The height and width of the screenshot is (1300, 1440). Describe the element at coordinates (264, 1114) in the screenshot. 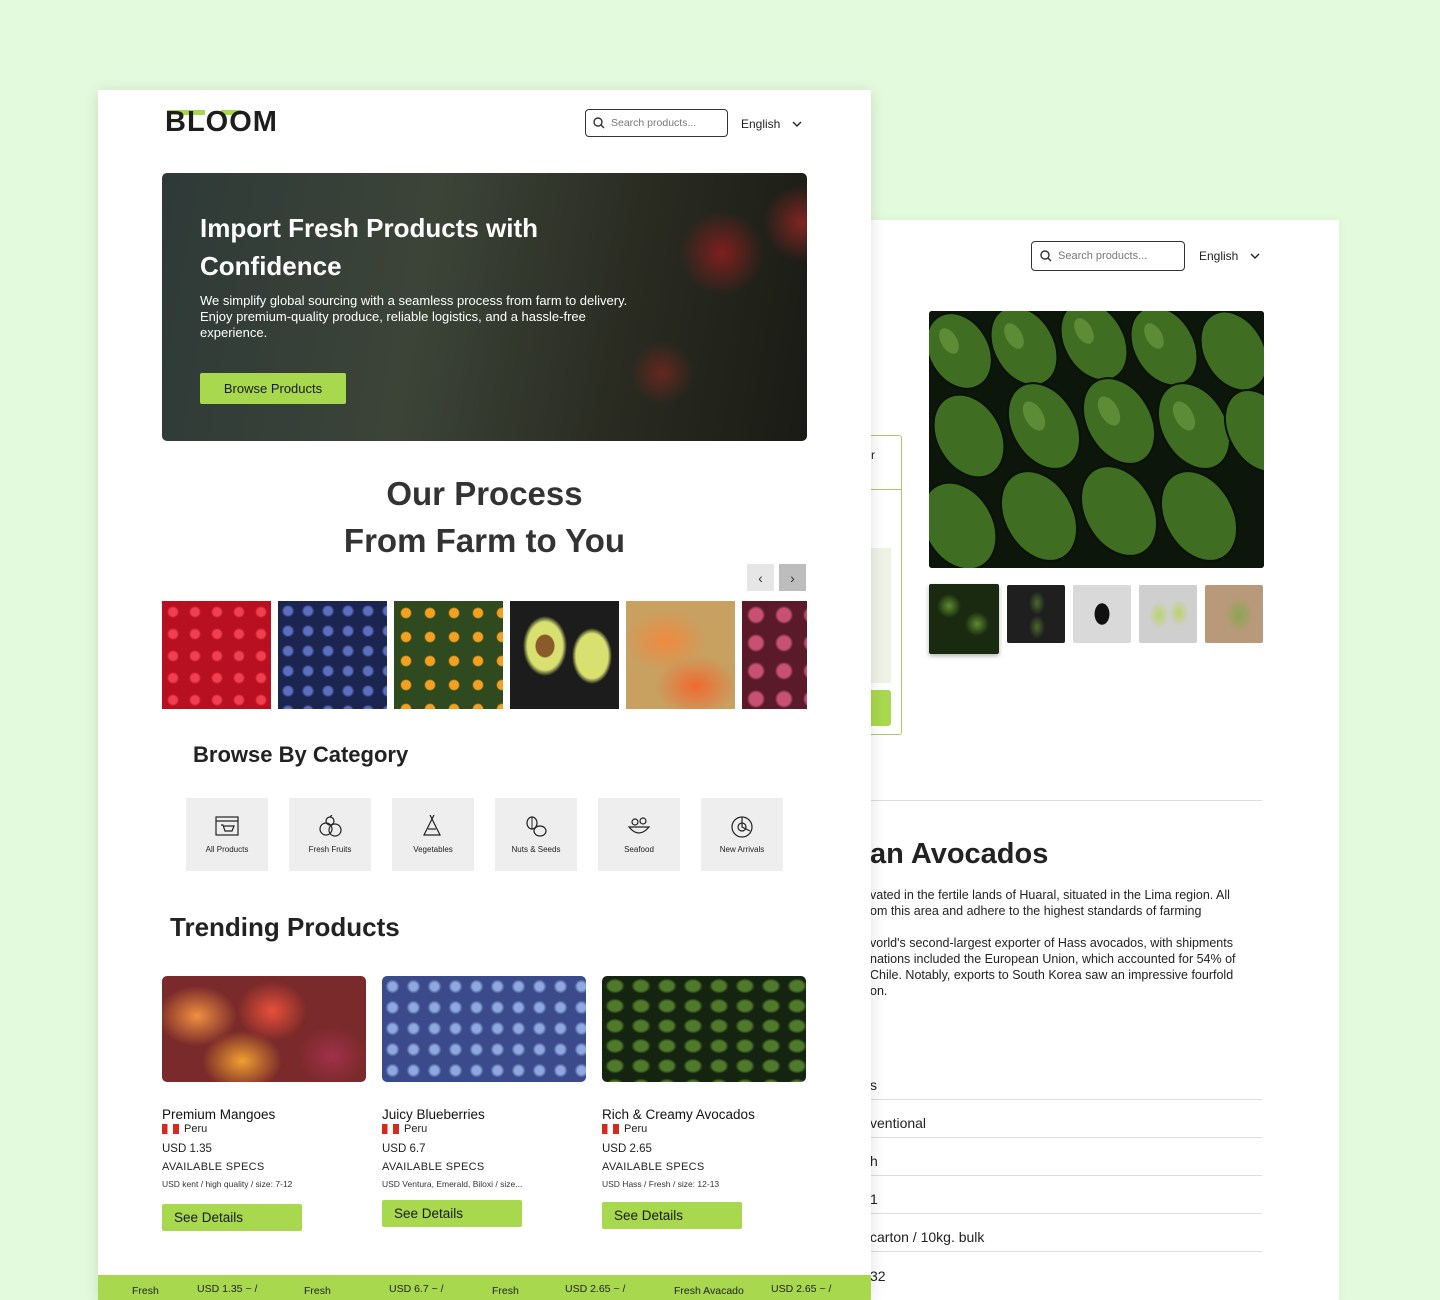

I see `product-name: Premium Mangoes` at that location.